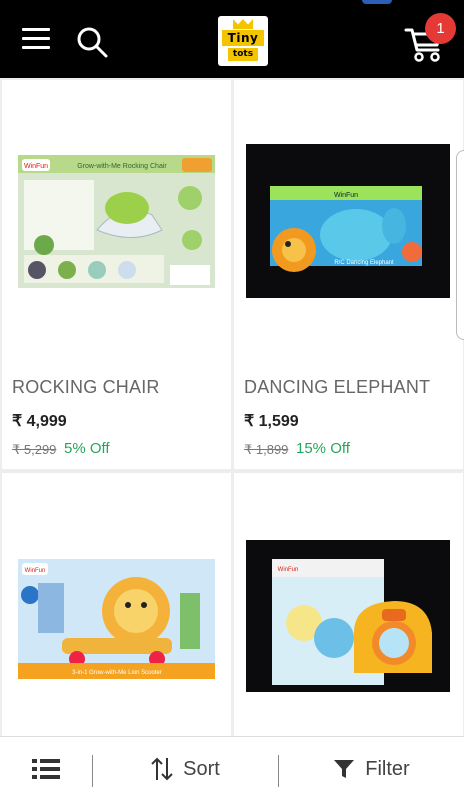 The width and height of the screenshot is (464, 800). Describe the element at coordinates (387, 768) in the screenshot. I see `filter-label: Filter` at that location.